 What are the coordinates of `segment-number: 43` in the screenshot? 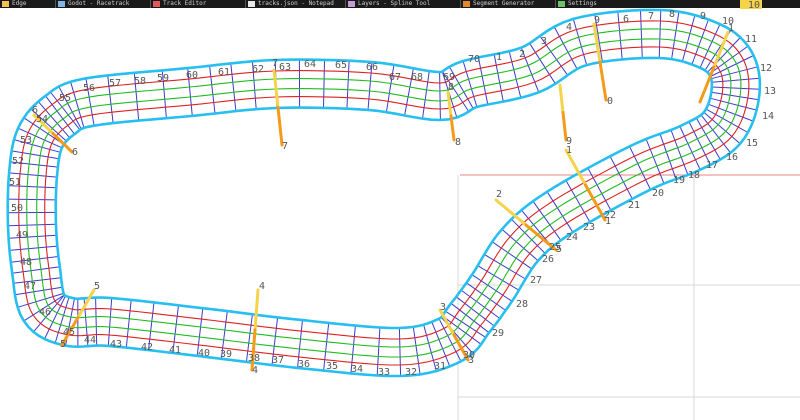 It's located at (116, 344).